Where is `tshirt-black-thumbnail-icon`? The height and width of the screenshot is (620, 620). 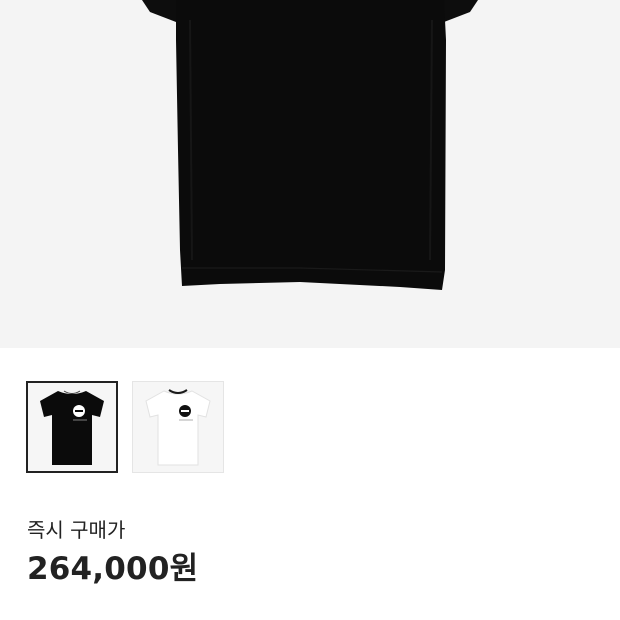
tshirt-black-thumbnail-icon is located at coordinates (72, 427).